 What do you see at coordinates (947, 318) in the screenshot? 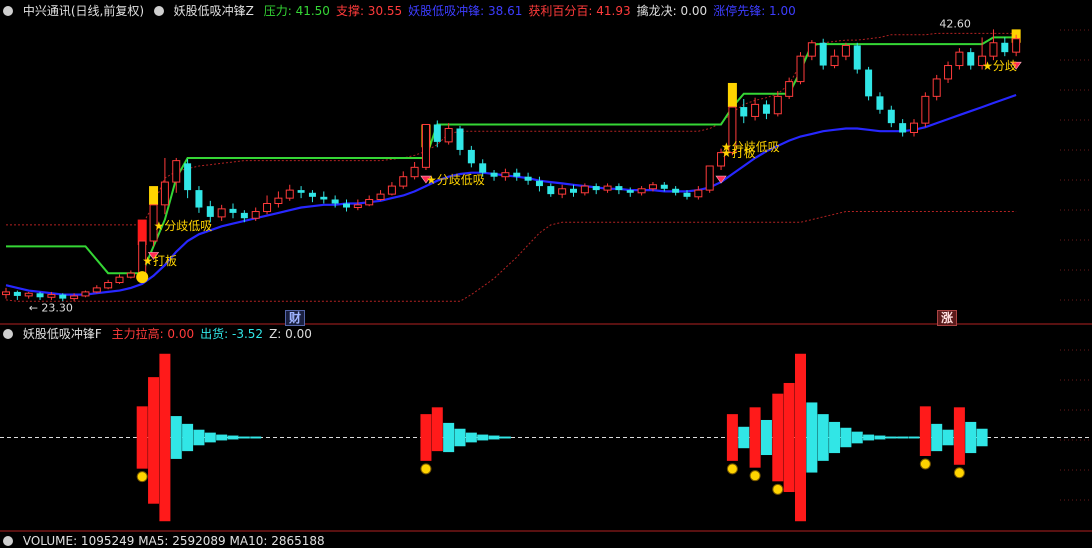
I see `limit-up-marker: 涨` at bounding box center [947, 318].